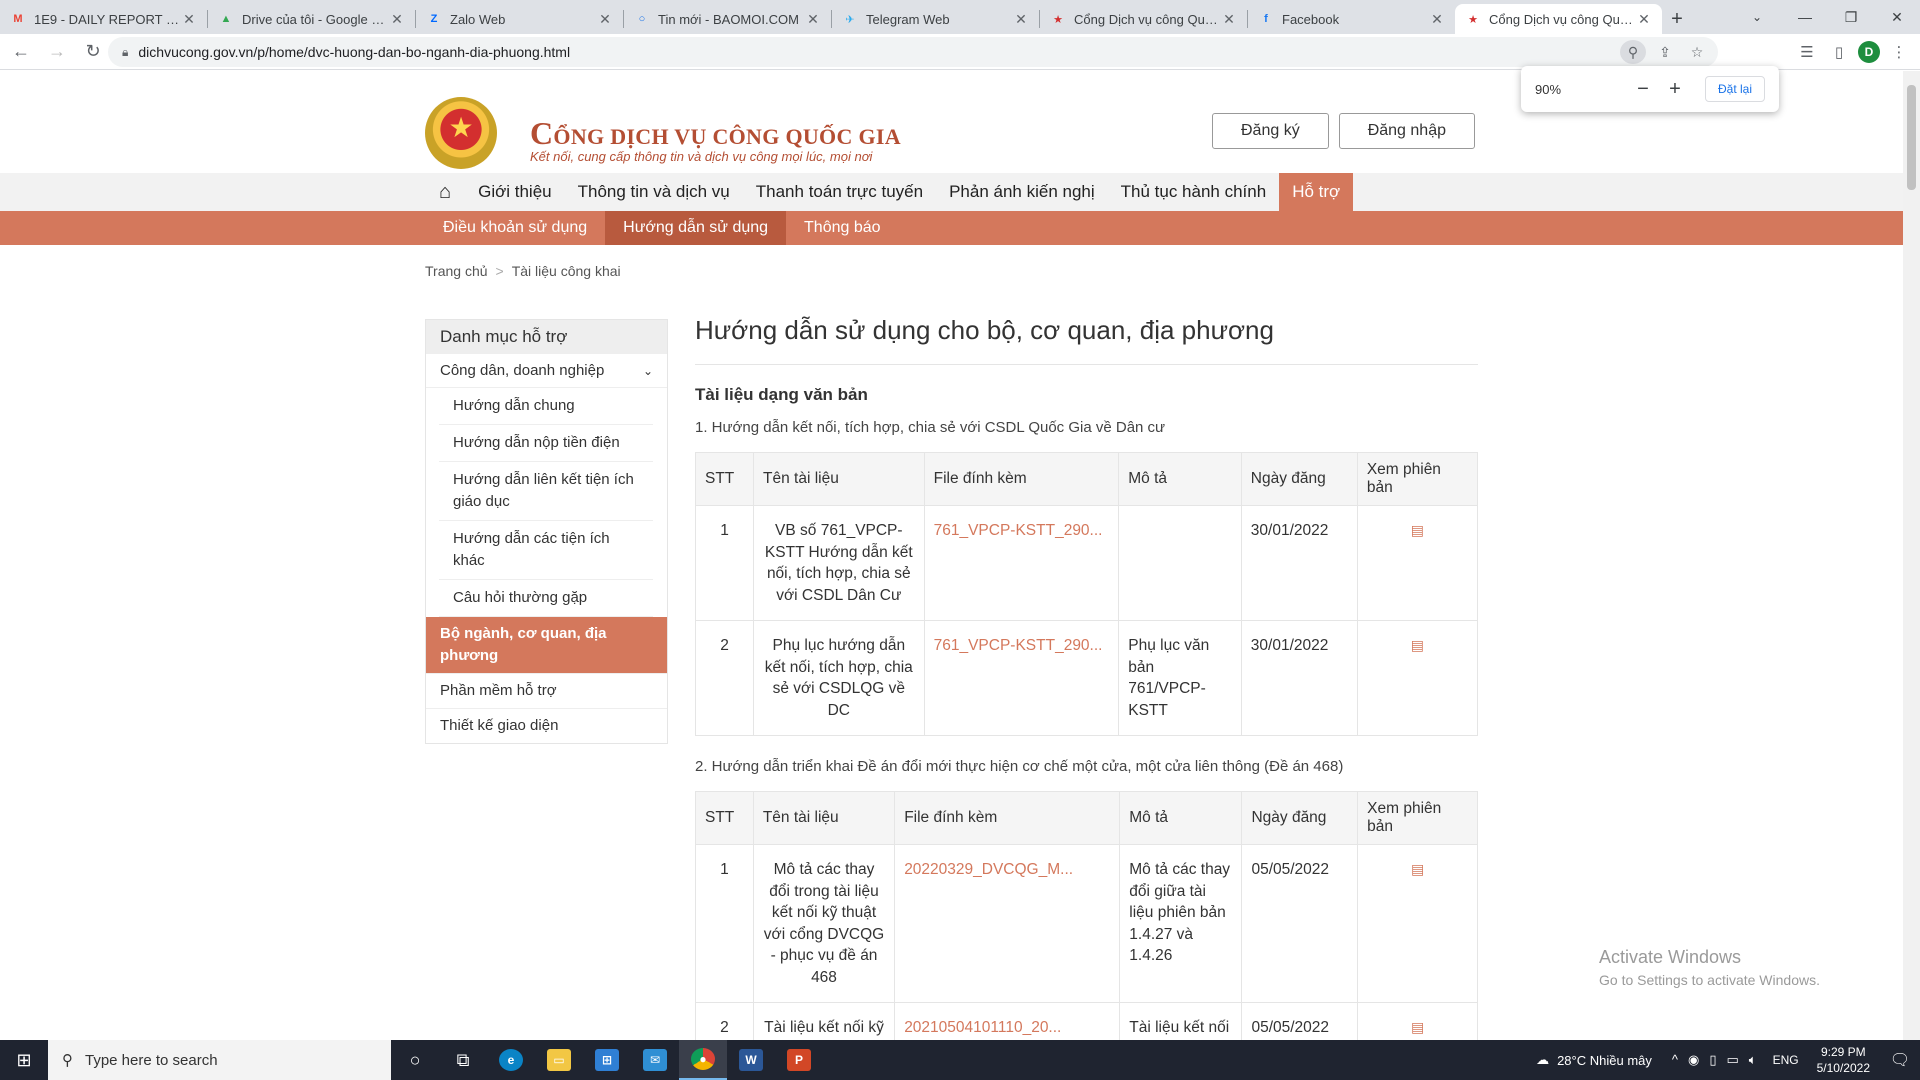 This screenshot has width=1920, height=1080. What do you see at coordinates (546, 406) in the screenshot?
I see `sidebar-subitem: Hướng dẫn chung` at bounding box center [546, 406].